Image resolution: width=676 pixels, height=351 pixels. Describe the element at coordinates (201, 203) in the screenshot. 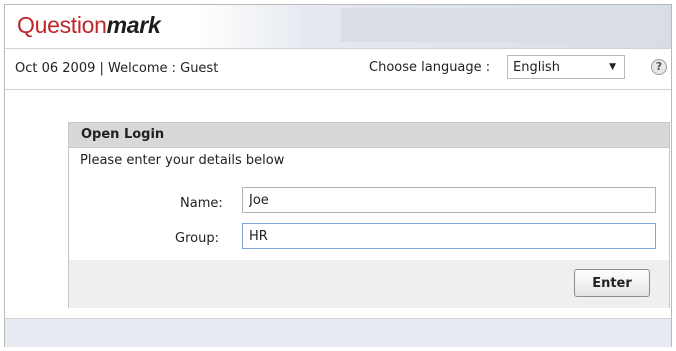

I see `name-label: Name:` at that location.